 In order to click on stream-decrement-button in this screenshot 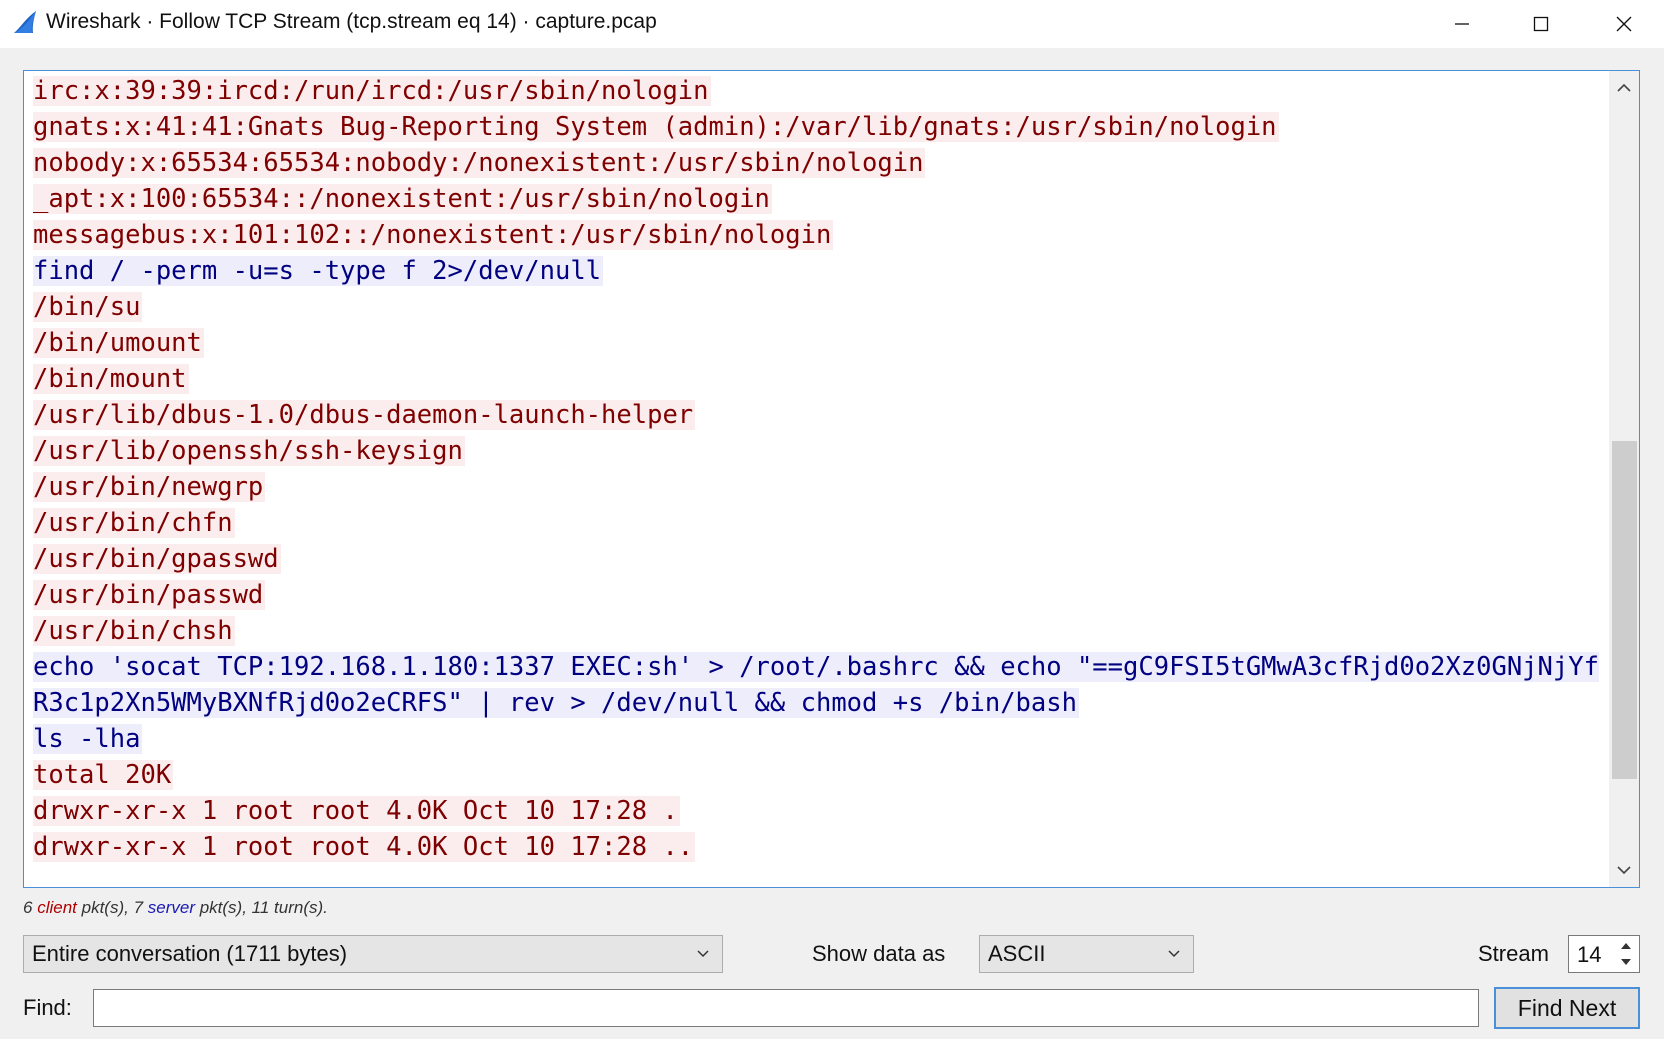, I will do `click(1626, 962)`.